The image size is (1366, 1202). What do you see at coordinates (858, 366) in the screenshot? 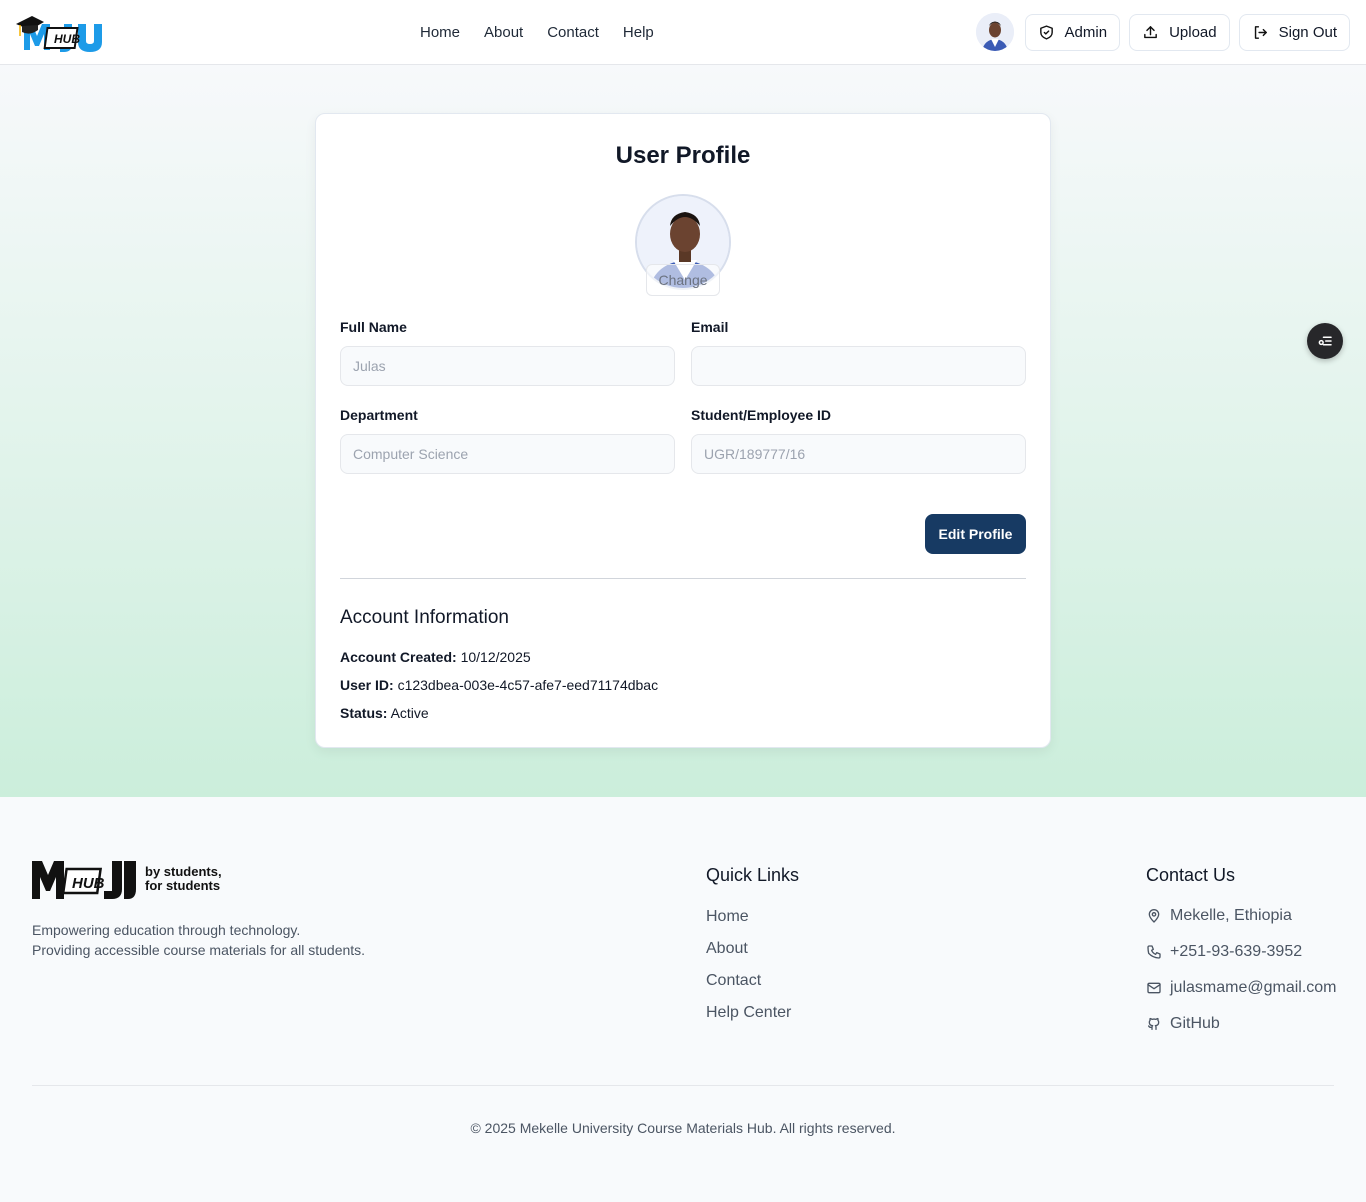
I see `email-field` at bounding box center [858, 366].